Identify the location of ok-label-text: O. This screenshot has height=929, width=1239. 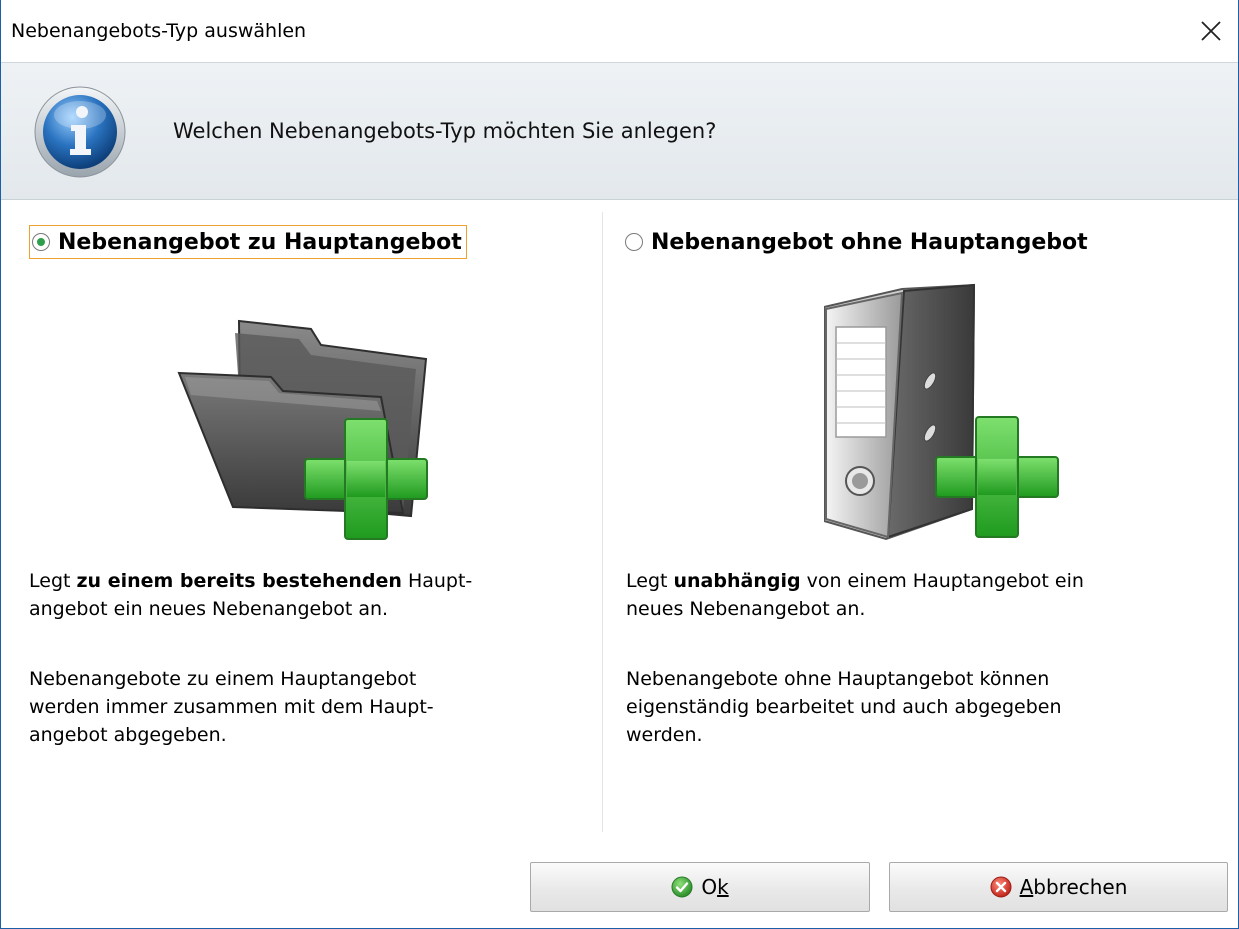
(709, 887).